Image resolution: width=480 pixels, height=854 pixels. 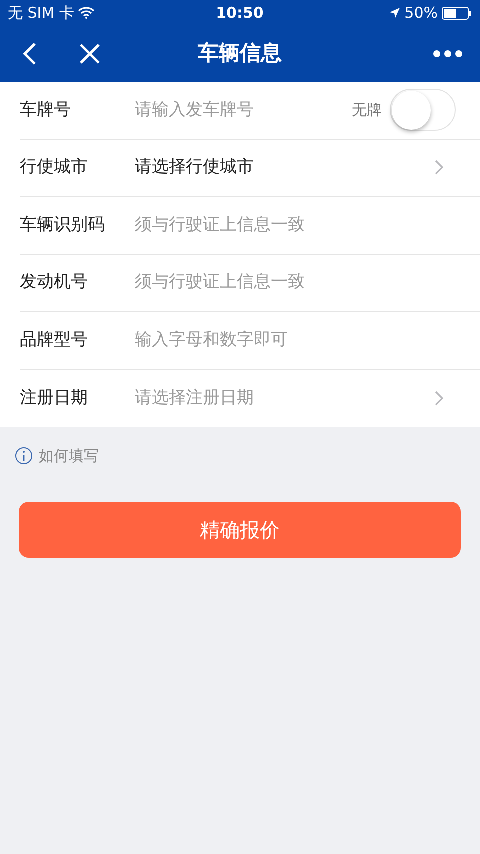 I want to click on field-label: 品牌型号, so click(x=54, y=340).